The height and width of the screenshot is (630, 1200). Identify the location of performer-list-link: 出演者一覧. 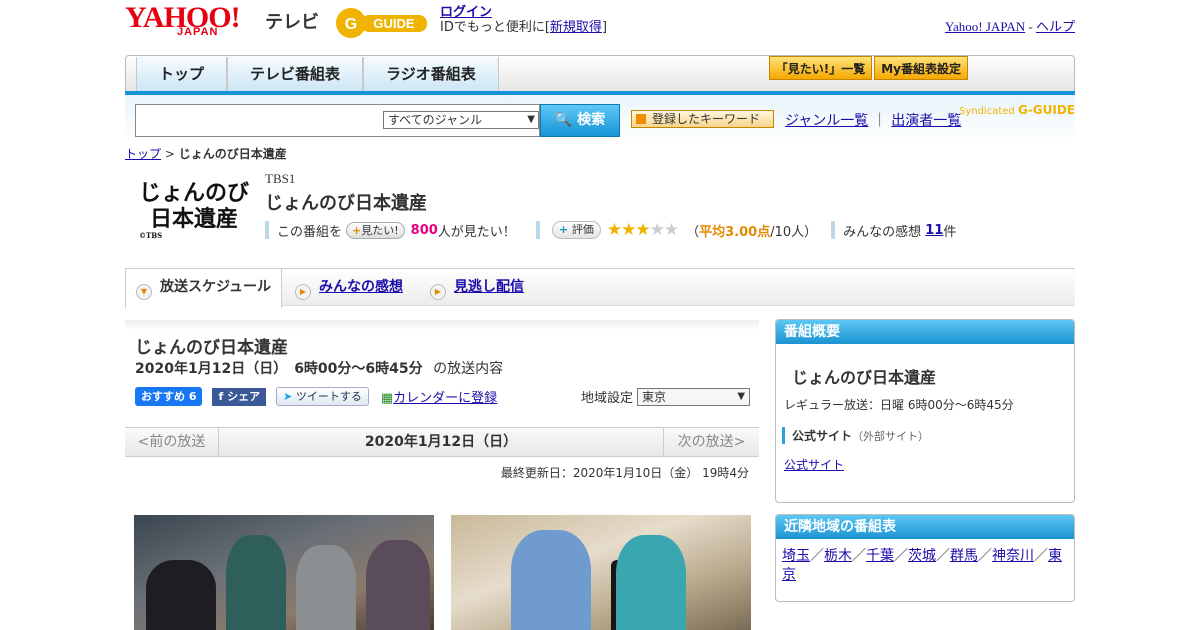
(926, 121).